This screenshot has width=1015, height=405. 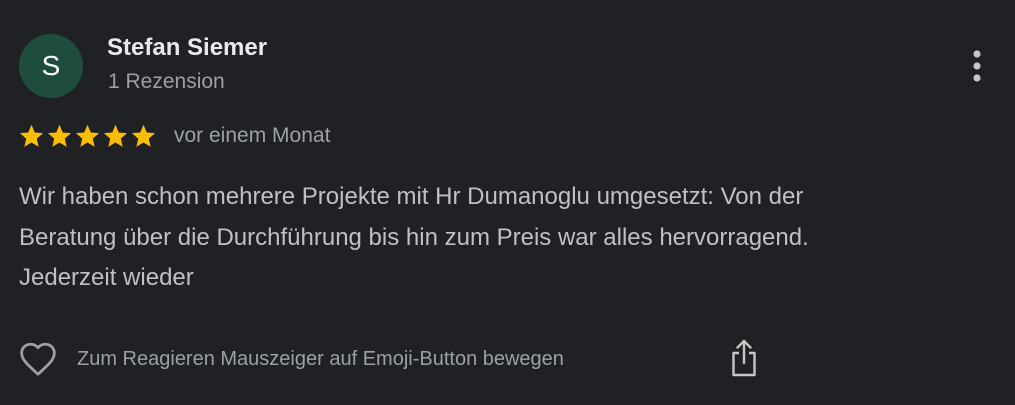 I want to click on like-button, so click(x=38, y=359).